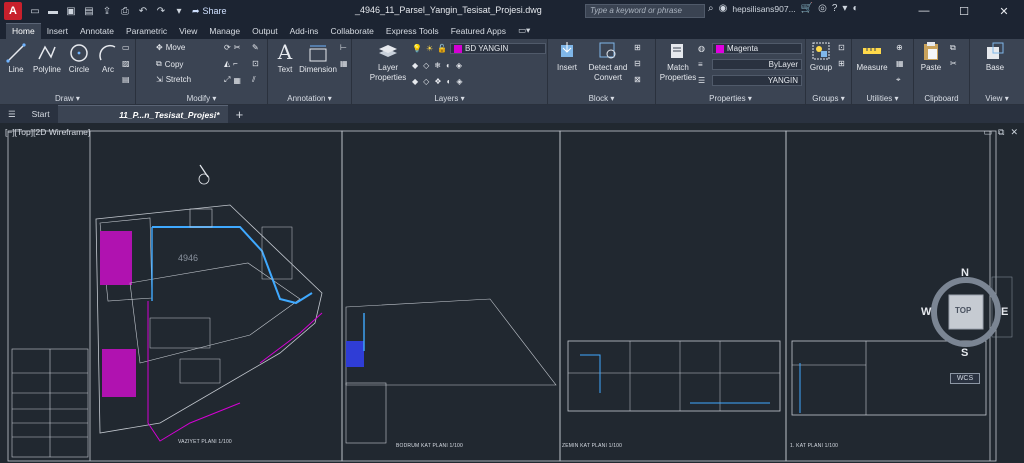 The width and height of the screenshot is (1024, 463). I want to click on sun-icon: ☀, so click(429, 48).